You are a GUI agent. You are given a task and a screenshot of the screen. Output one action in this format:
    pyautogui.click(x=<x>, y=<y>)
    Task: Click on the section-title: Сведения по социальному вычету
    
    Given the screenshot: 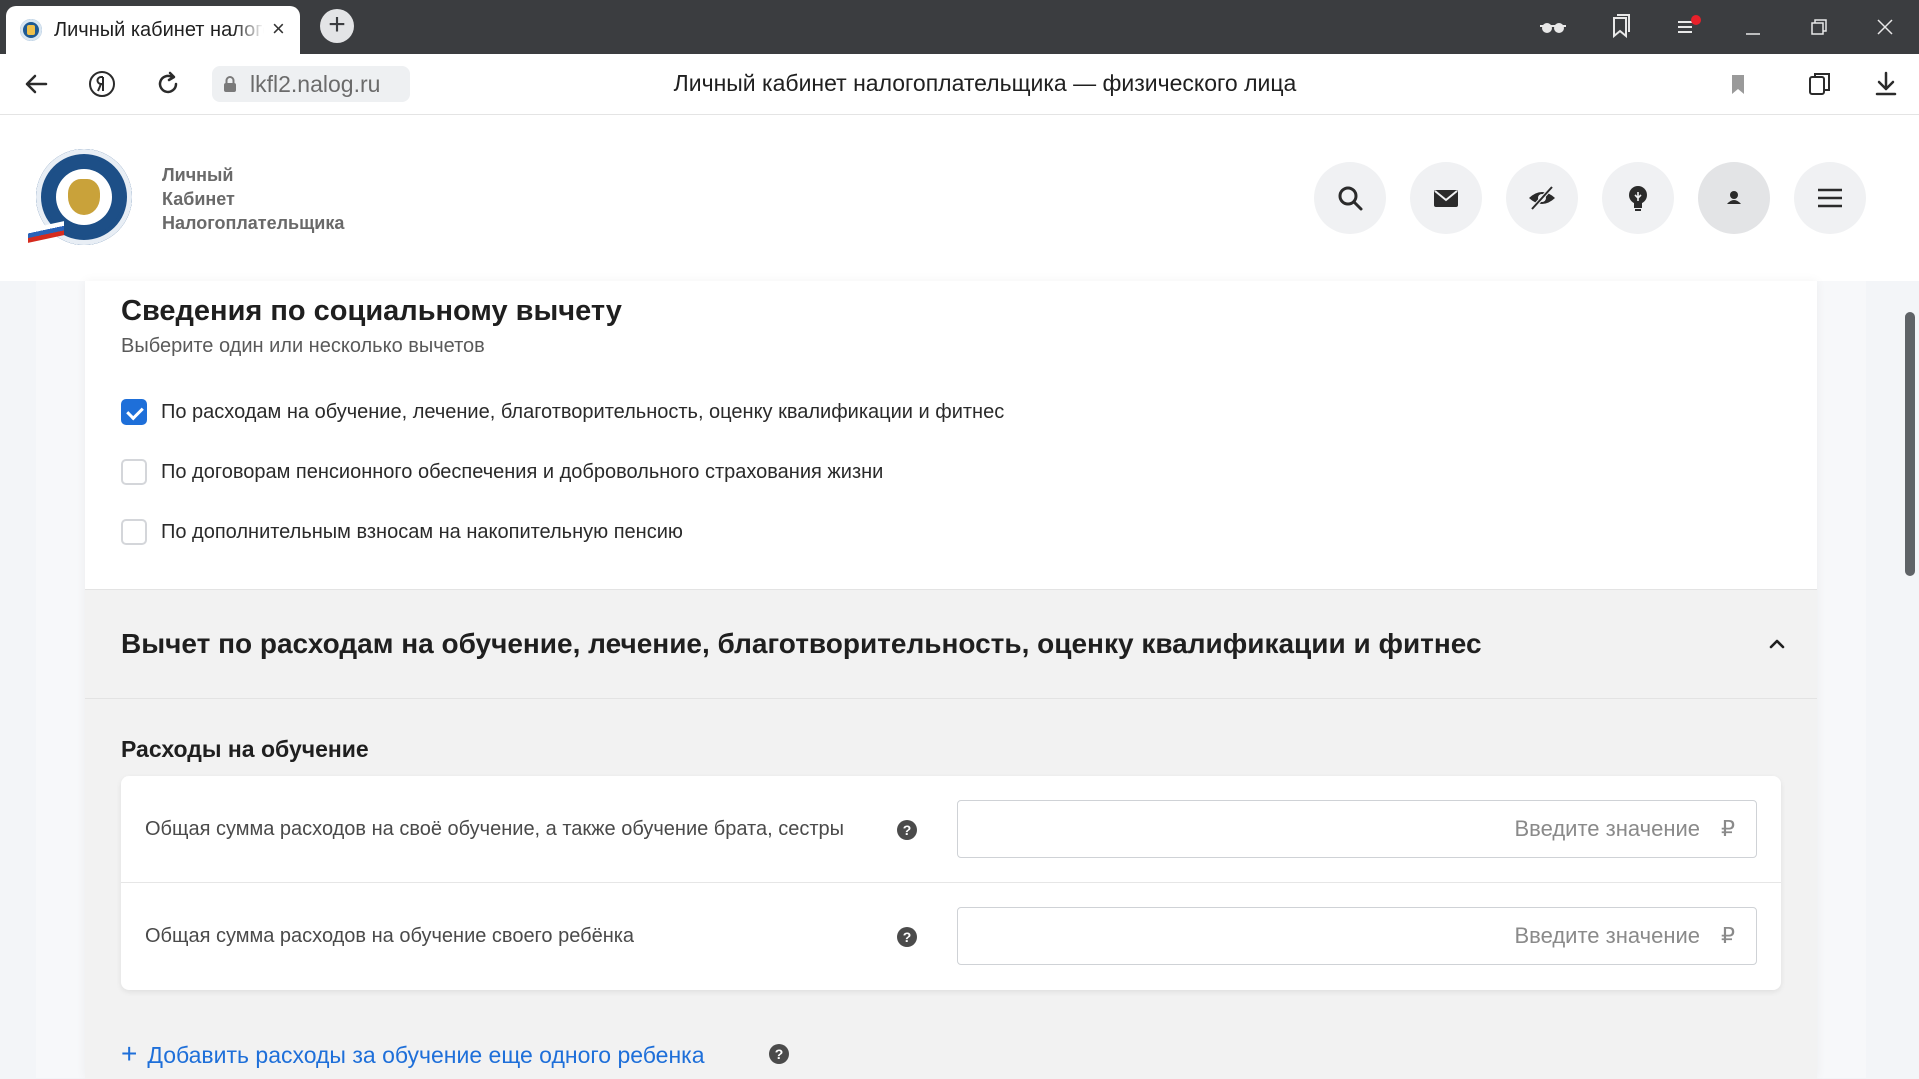 What is the action you would take?
    pyautogui.click(x=371, y=311)
    